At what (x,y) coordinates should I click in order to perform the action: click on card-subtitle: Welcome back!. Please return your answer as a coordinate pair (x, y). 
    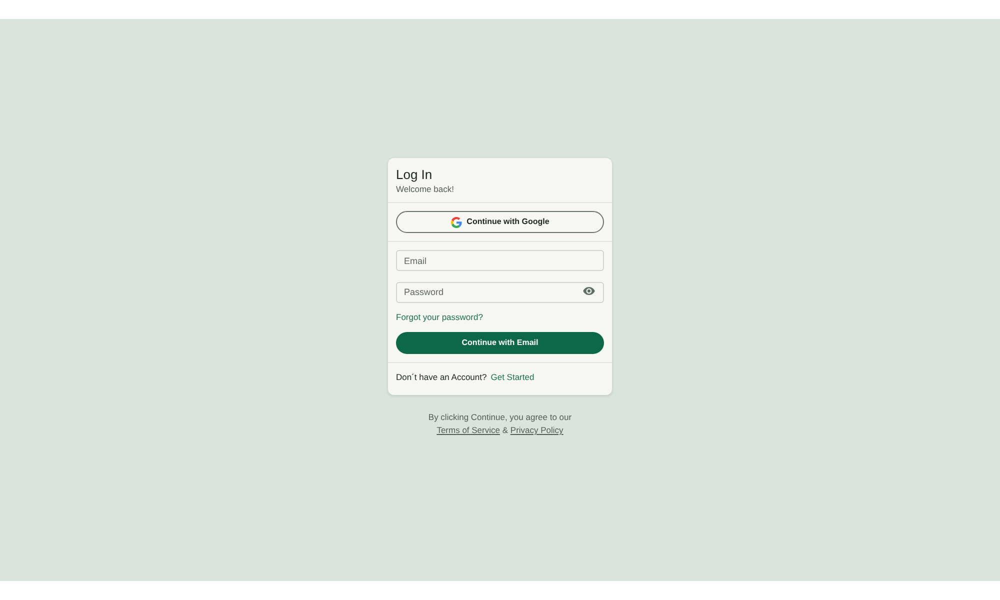
    Looking at the image, I should click on (425, 189).